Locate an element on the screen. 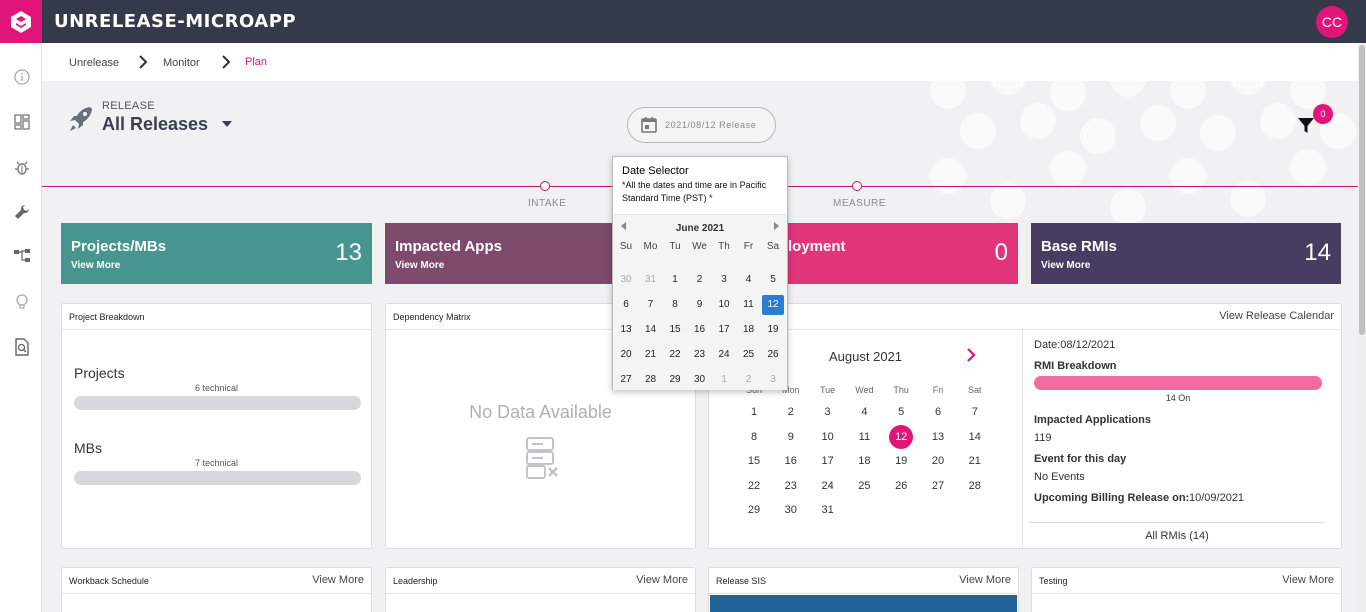  calendar-day: 1 is located at coordinates (754, 412).